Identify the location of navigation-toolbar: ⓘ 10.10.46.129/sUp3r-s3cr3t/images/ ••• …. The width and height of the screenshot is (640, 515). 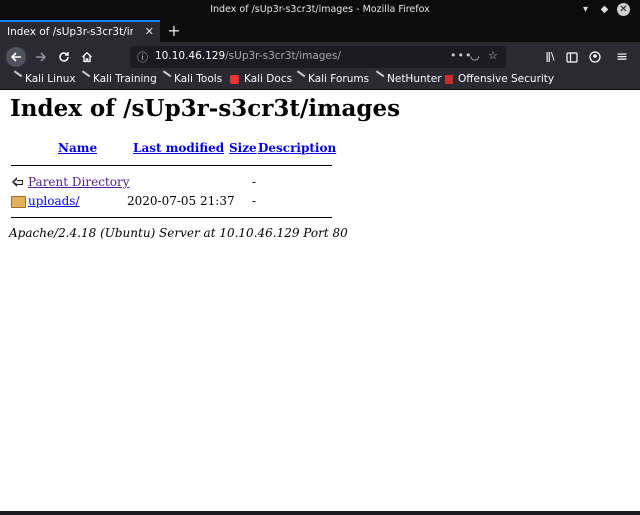
(320, 57).